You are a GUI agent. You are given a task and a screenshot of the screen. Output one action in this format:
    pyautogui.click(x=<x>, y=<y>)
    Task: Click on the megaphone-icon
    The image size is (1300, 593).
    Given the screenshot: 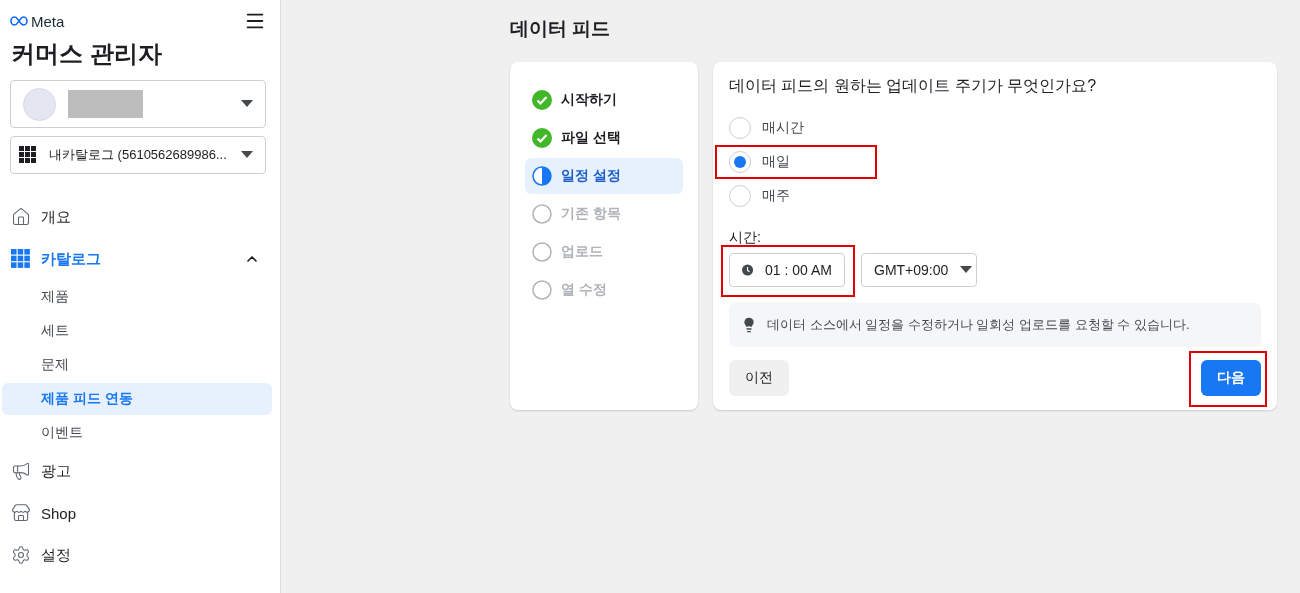 What is the action you would take?
    pyautogui.click(x=21, y=471)
    